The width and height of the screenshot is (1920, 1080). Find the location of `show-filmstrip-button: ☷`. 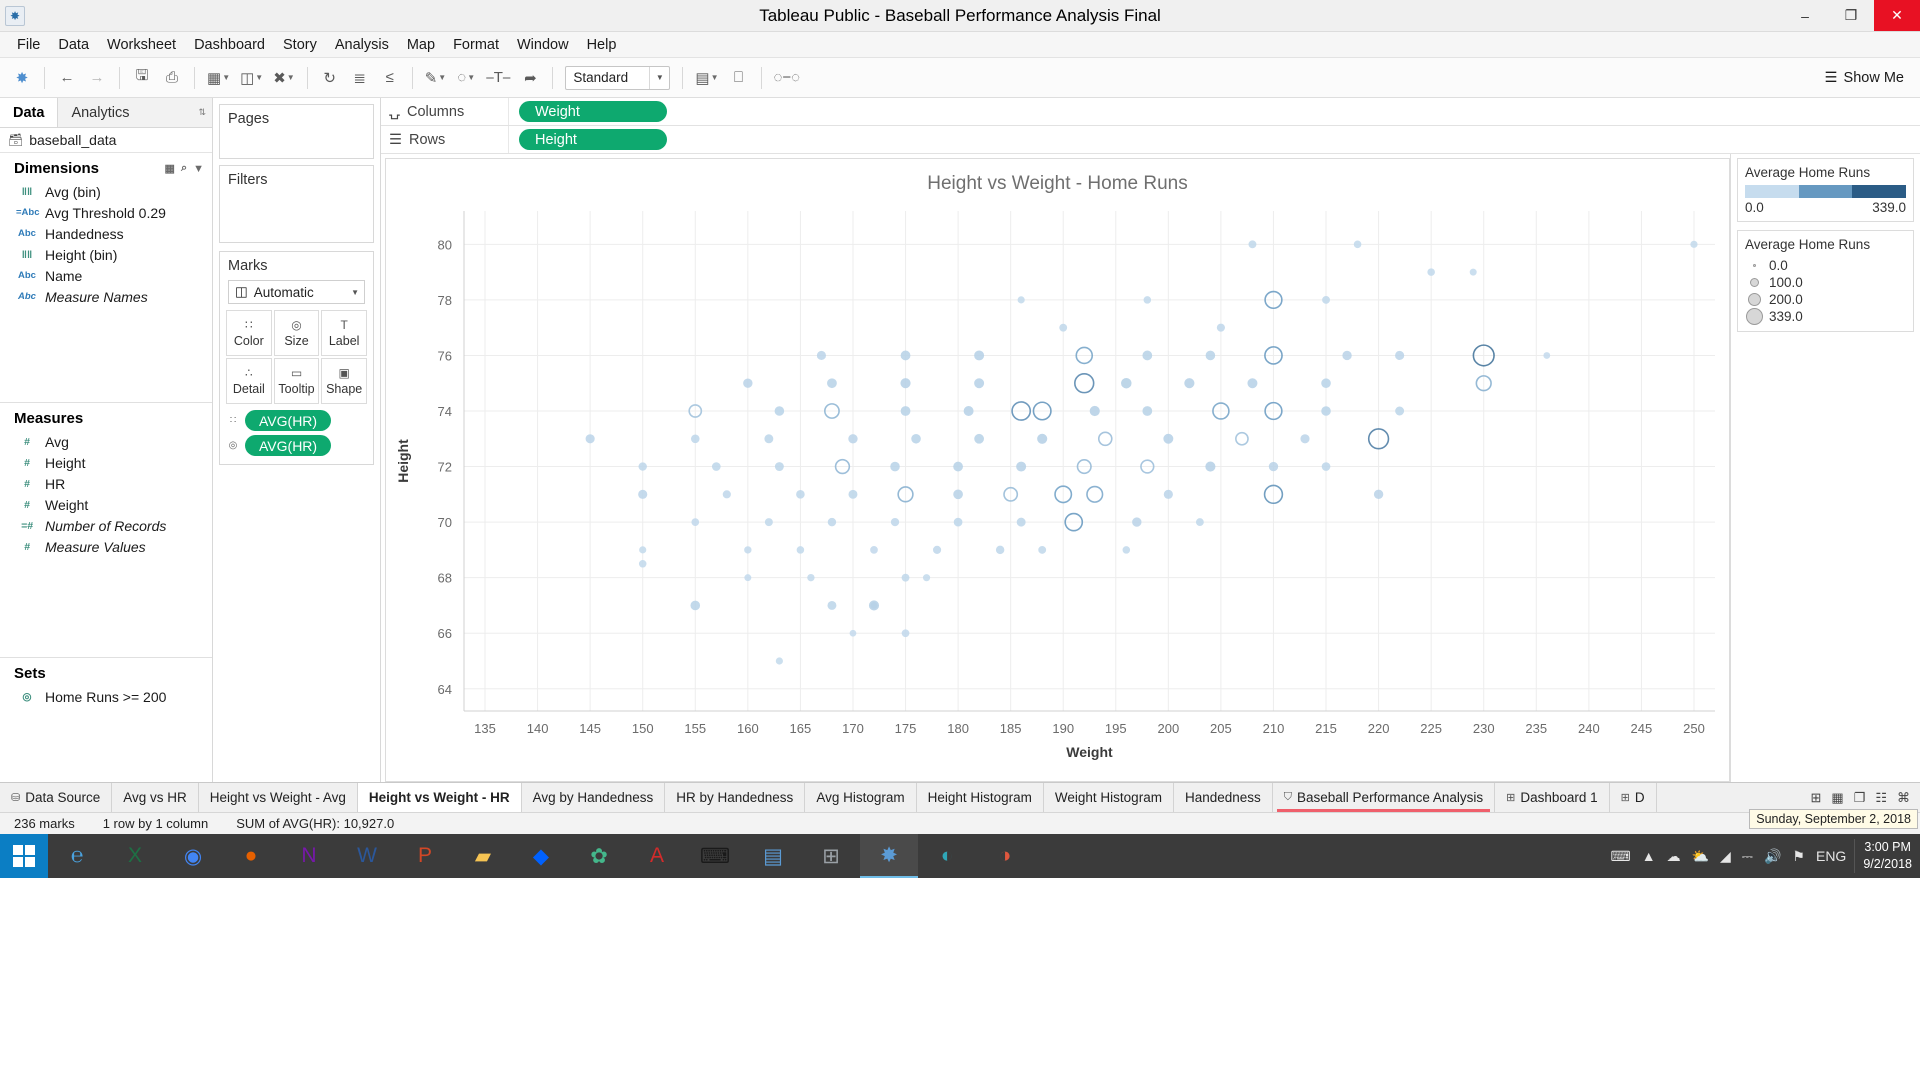

show-filmstrip-button: ☷ is located at coordinates (1881, 798).